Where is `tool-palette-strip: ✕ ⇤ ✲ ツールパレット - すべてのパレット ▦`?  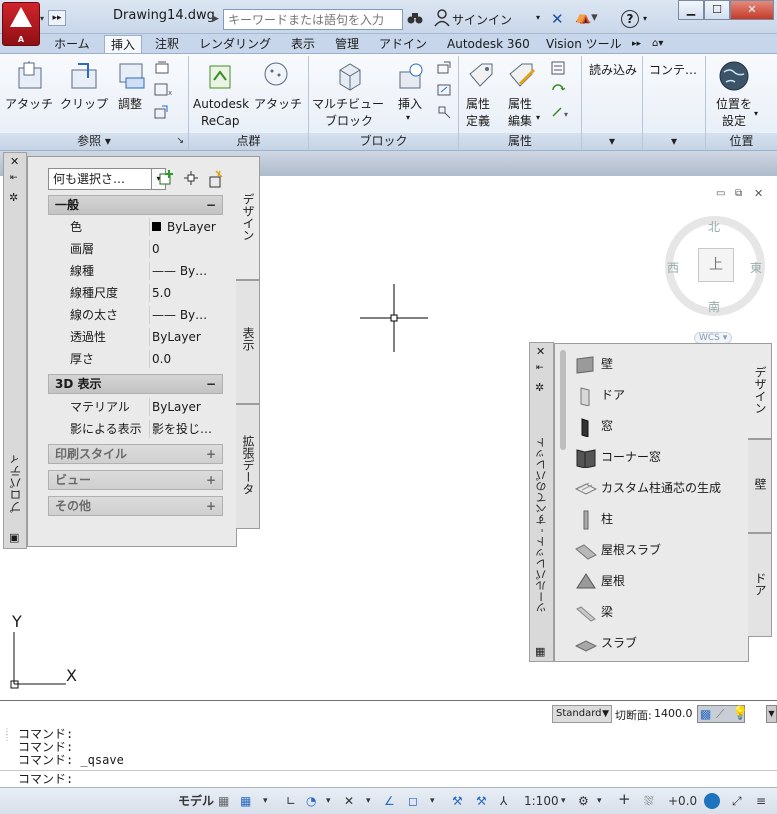
tool-palette-strip: ✕ ⇤ ✲ ツールパレット - すべてのパレット ▦ is located at coordinates (541, 502).